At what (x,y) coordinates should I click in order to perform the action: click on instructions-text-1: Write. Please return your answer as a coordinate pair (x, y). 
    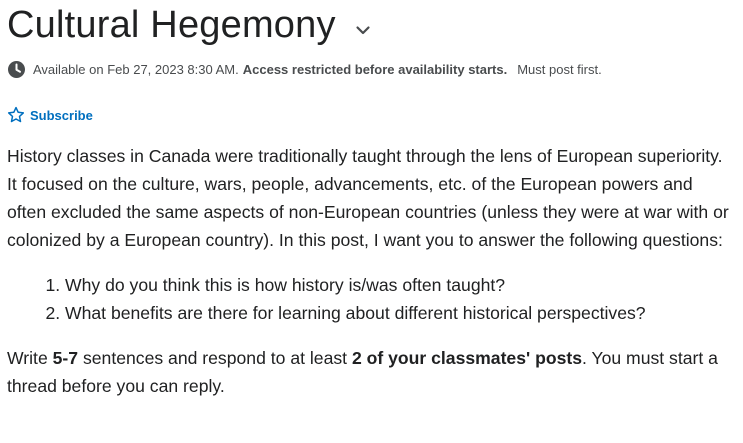
    Looking at the image, I should click on (30, 358).